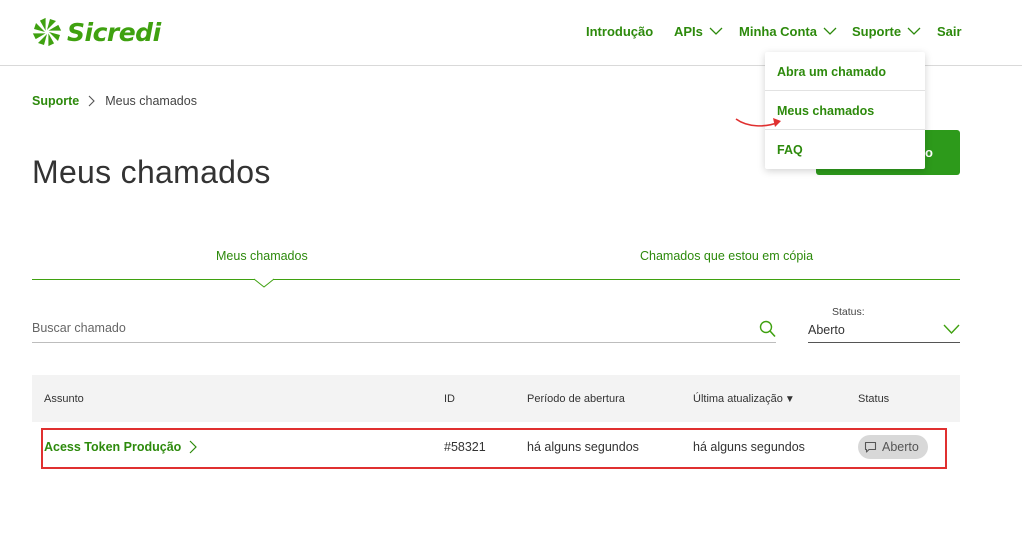 The image size is (1022, 538). I want to click on search-icon, so click(767, 329).